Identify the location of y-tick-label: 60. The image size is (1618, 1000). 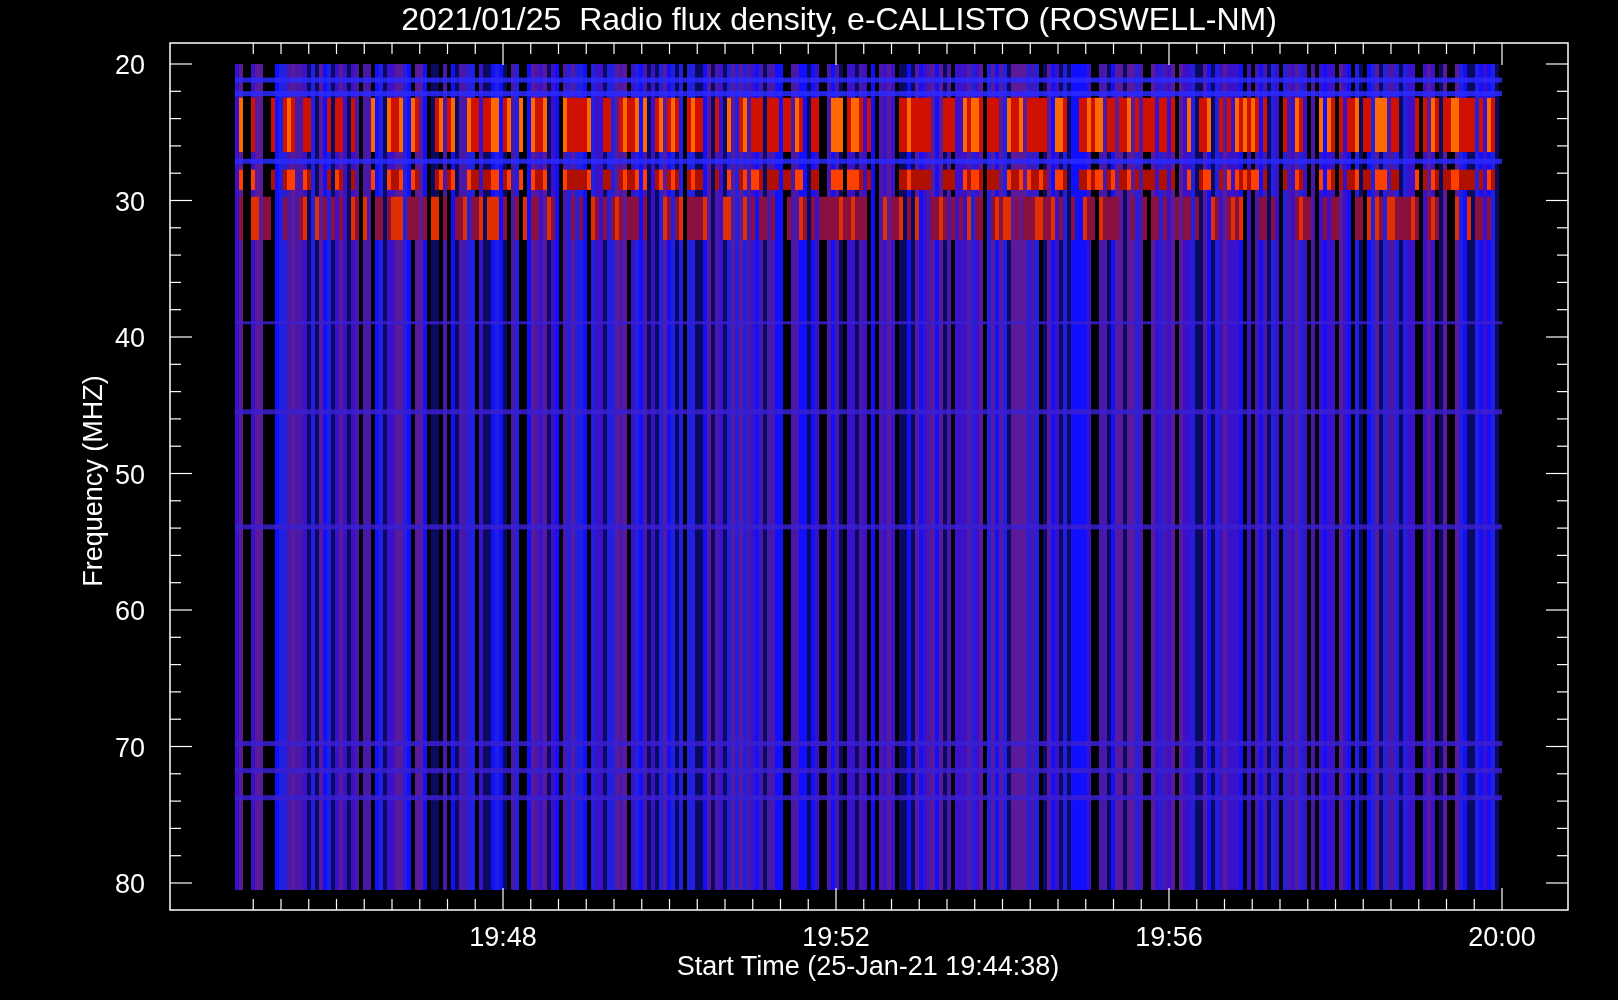
(129, 611).